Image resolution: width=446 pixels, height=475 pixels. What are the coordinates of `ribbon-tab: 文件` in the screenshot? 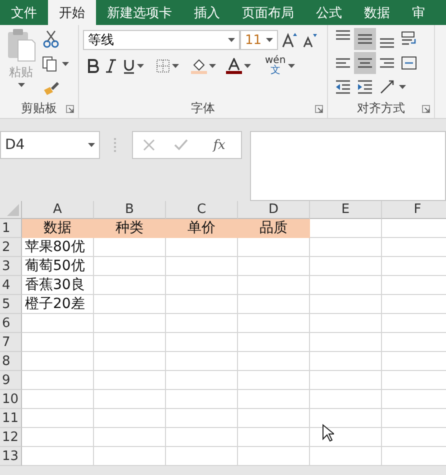 It's located at (24, 12).